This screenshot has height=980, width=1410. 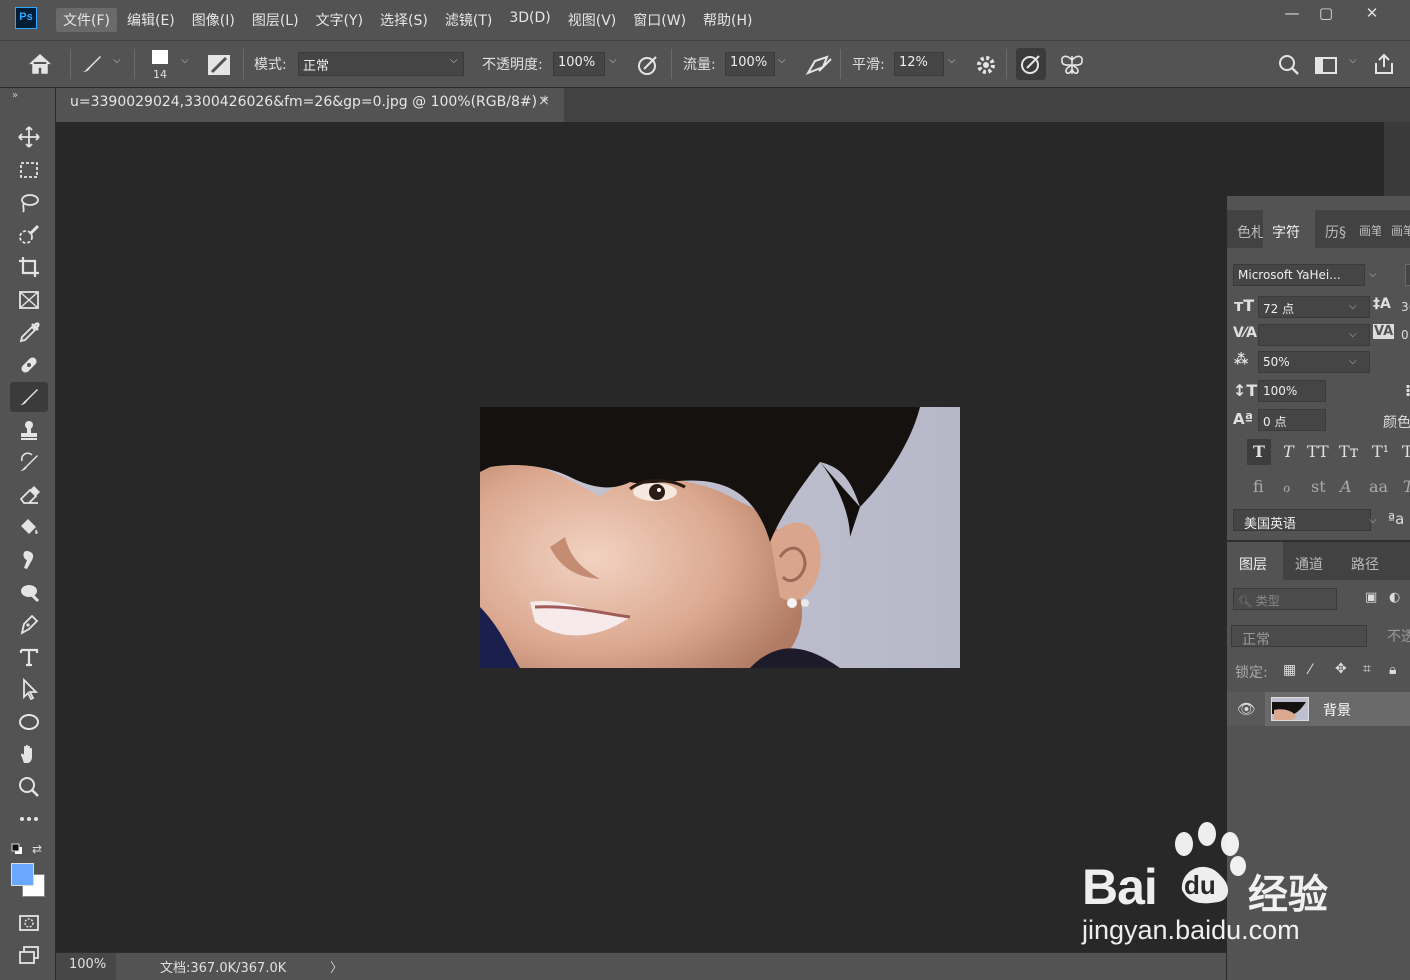 I want to click on menu-help: 帮助(H), so click(x=727, y=20).